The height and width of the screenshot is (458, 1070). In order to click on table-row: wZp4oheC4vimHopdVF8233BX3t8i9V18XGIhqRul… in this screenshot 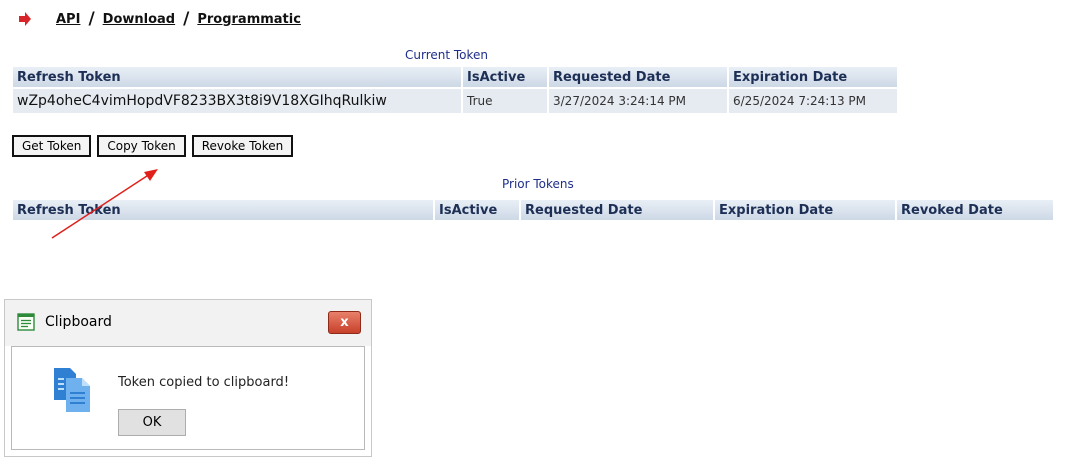, I will do `click(455, 101)`.